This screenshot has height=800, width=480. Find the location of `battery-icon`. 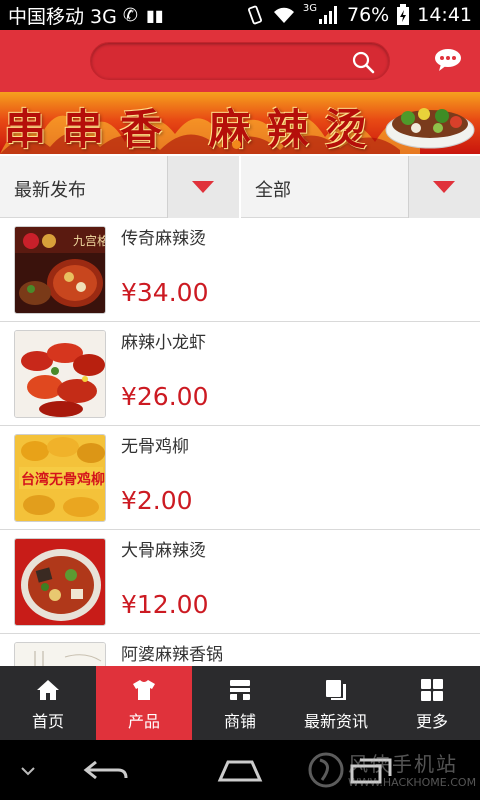

battery-icon is located at coordinates (403, 14).